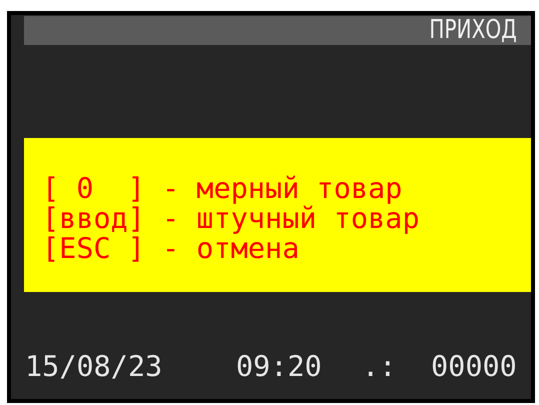  I want to click on option-line: [ввод] - штучный товар, so click(231, 219).